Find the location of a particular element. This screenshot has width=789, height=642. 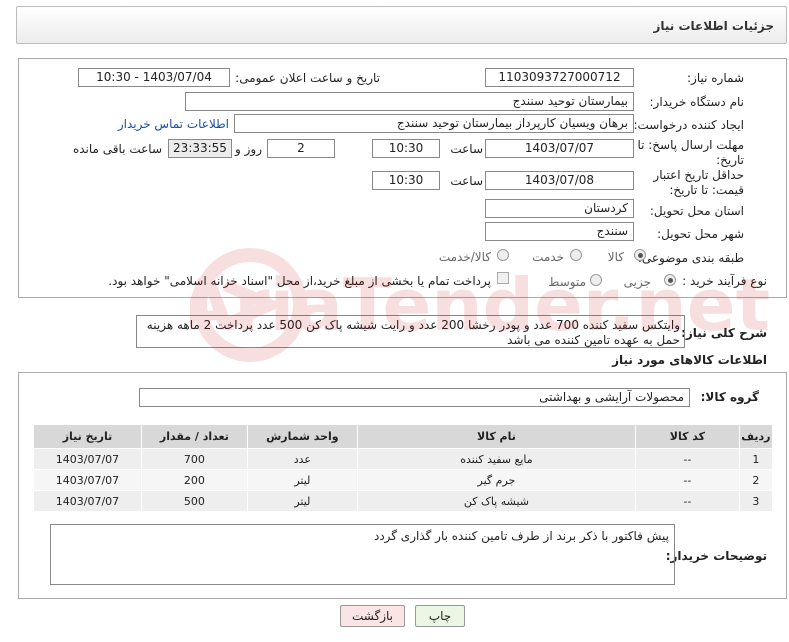

announce-field: 1403/07/04 - 10:30 is located at coordinates (154, 77).